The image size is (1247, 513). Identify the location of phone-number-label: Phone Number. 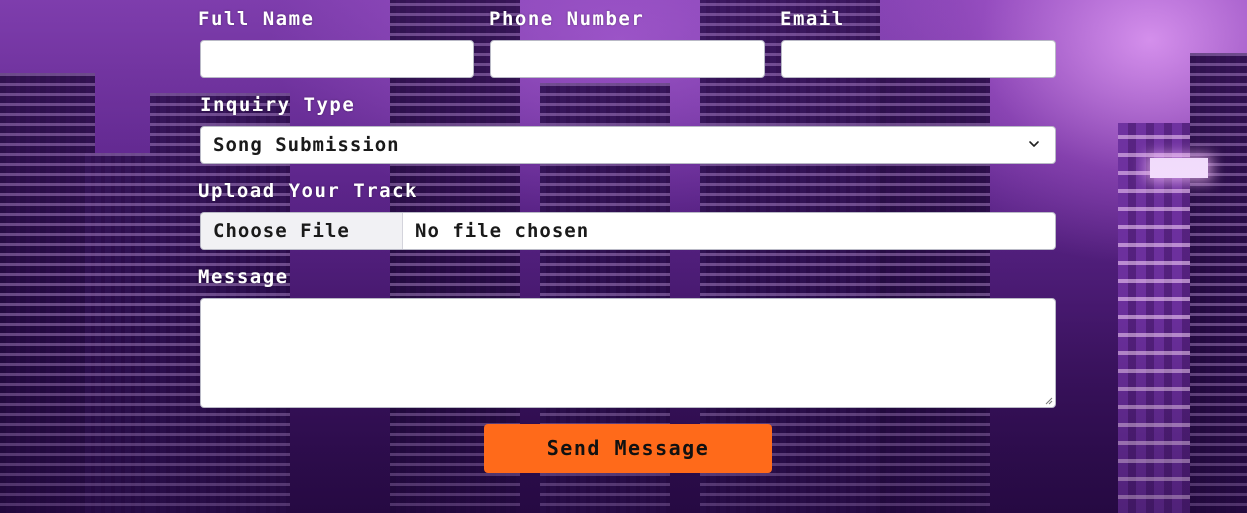
(567, 19).